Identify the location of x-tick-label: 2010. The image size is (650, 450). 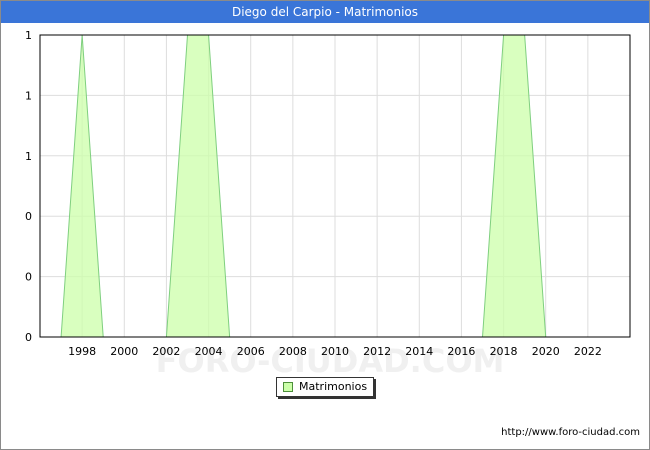
(335, 351).